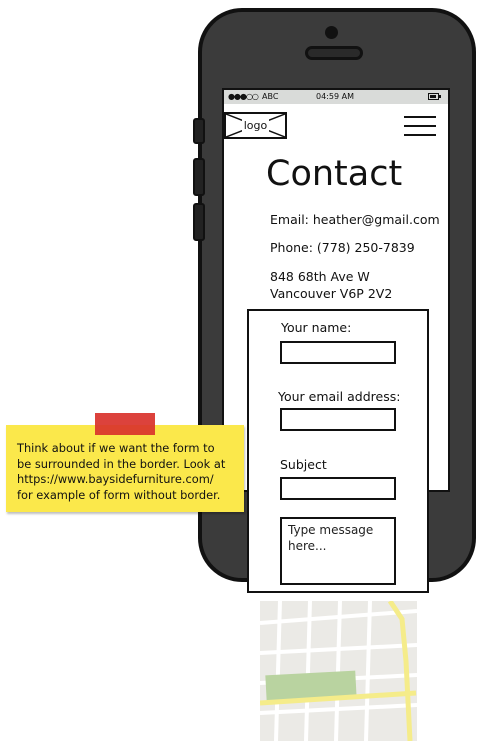  What do you see at coordinates (119, 494) in the screenshot?
I see `note-text-line: for example of form without border.` at bounding box center [119, 494].